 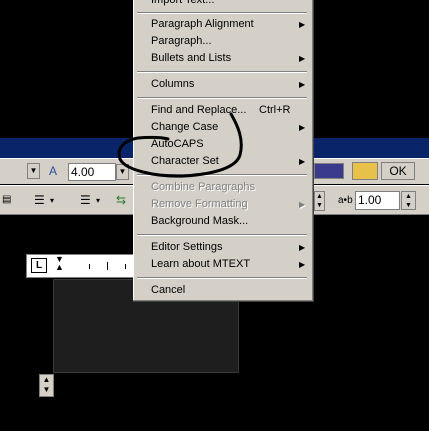 I want to click on hand-drawn-circle-annotation, so click(x=180, y=145).